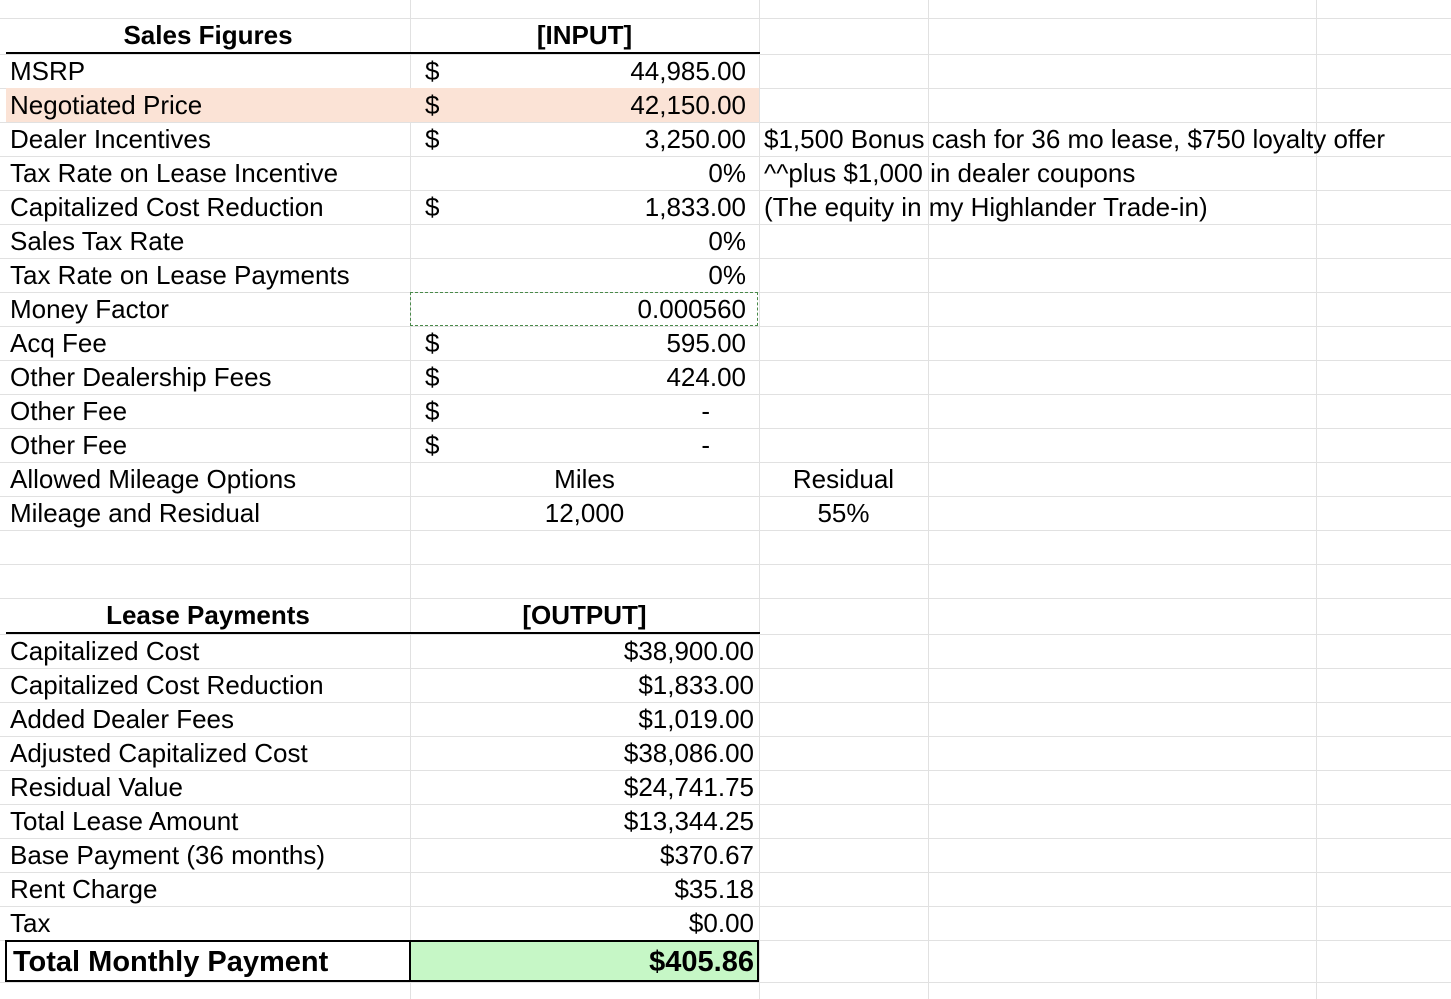 This screenshot has width=1451, height=999. Describe the element at coordinates (208, 35) in the screenshot. I see `sales-figures-header: Sales Figures` at that location.